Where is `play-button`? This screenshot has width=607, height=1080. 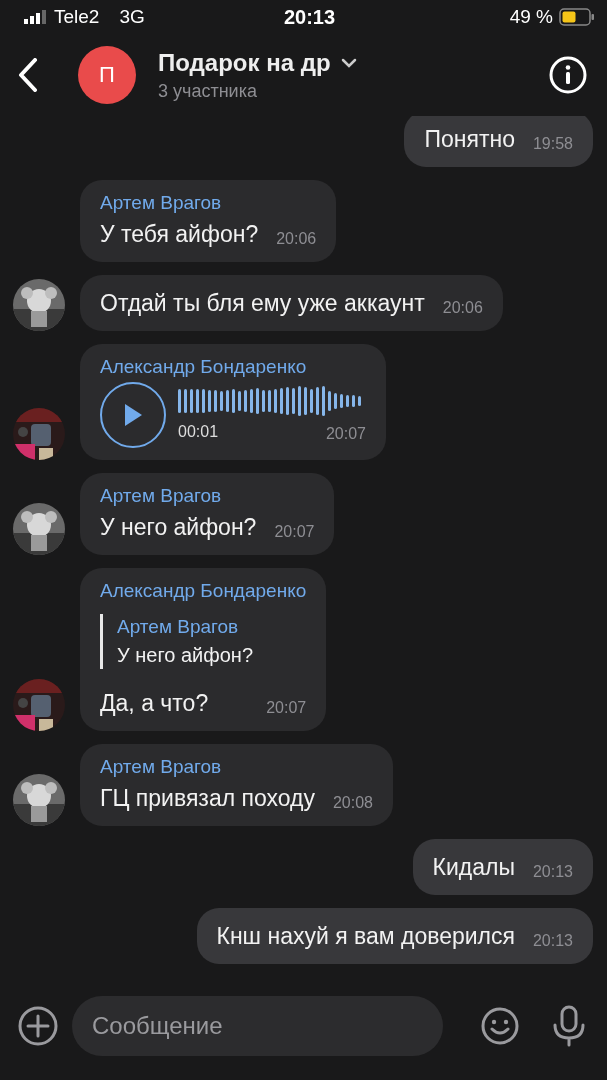 play-button is located at coordinates (133, 415).